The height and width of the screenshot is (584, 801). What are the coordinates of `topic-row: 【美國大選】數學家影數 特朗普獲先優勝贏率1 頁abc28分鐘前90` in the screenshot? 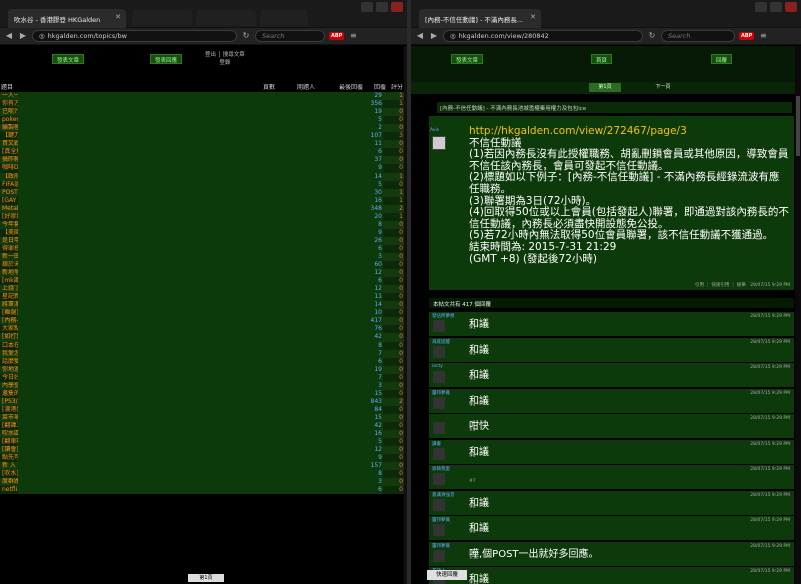 It's located at (202, 232).